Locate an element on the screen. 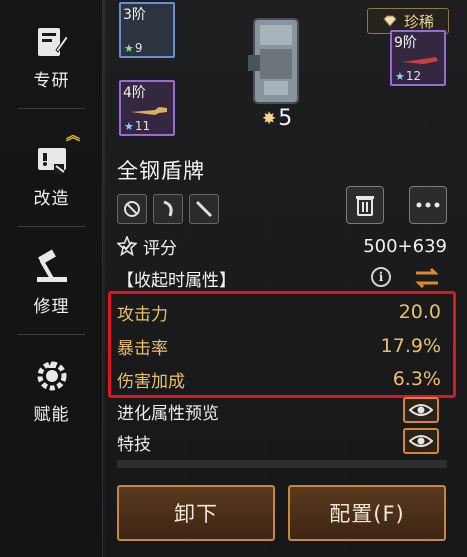  attribute-value: 17.9% is located at coordinates (410, 346).